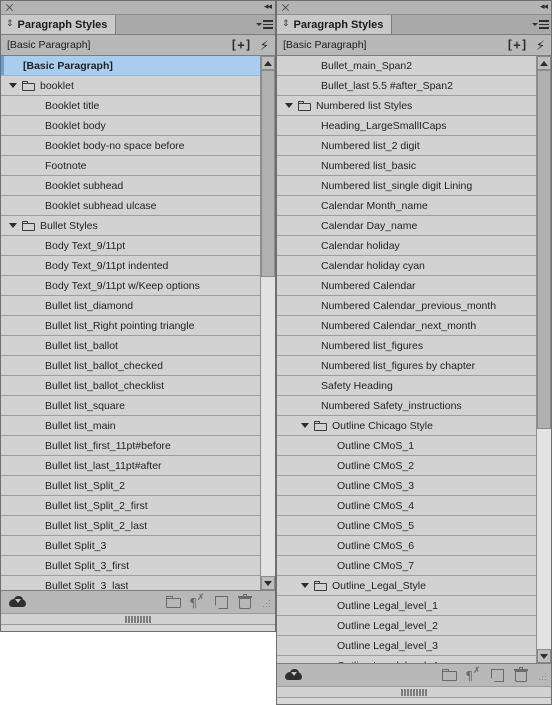  I want to click on style-row: Outline Legal_level_4, so click(406, 659).